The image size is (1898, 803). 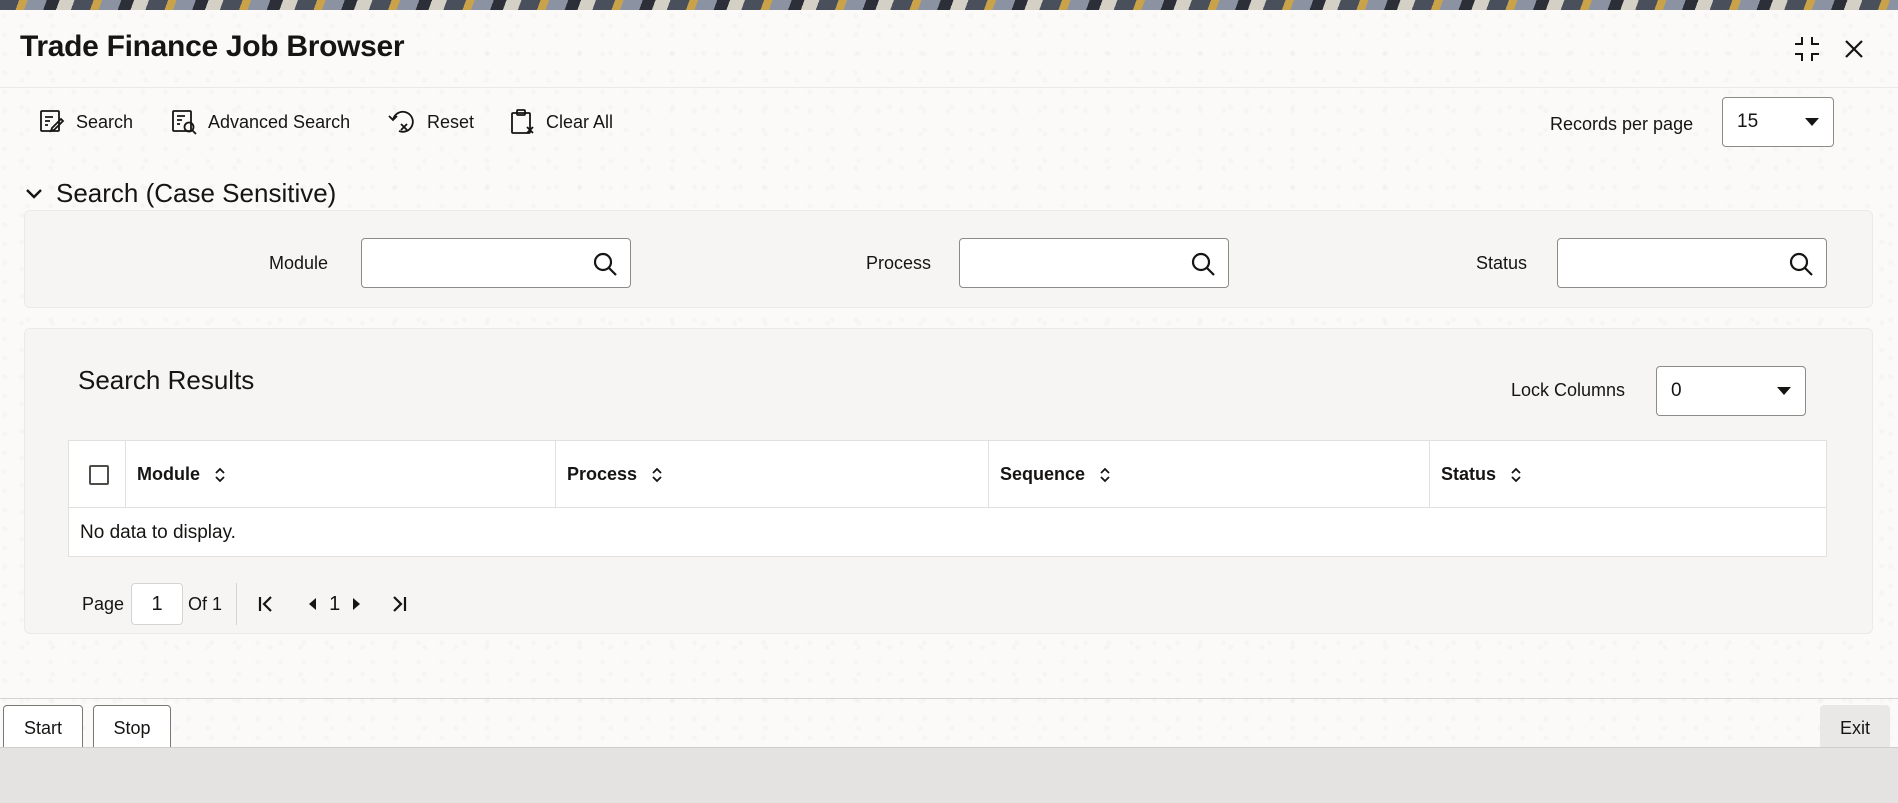 I want to click on maximize-button, so click(x=1807, y=49).